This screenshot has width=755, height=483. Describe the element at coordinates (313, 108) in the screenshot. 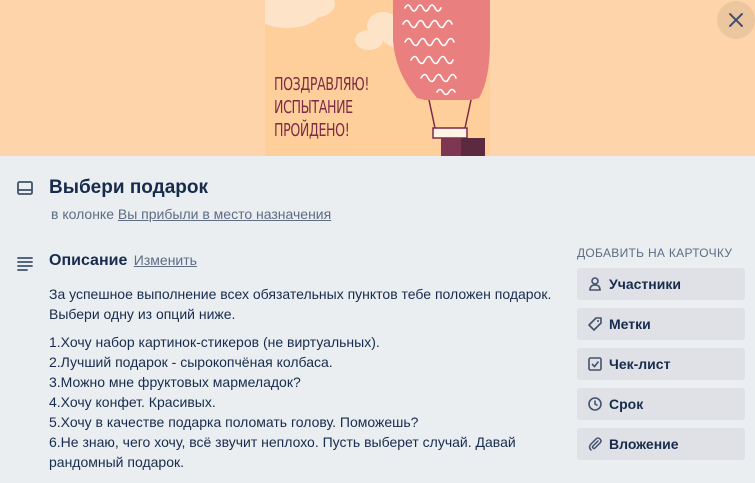

I see `cover-caption-line: испытание` at that location.